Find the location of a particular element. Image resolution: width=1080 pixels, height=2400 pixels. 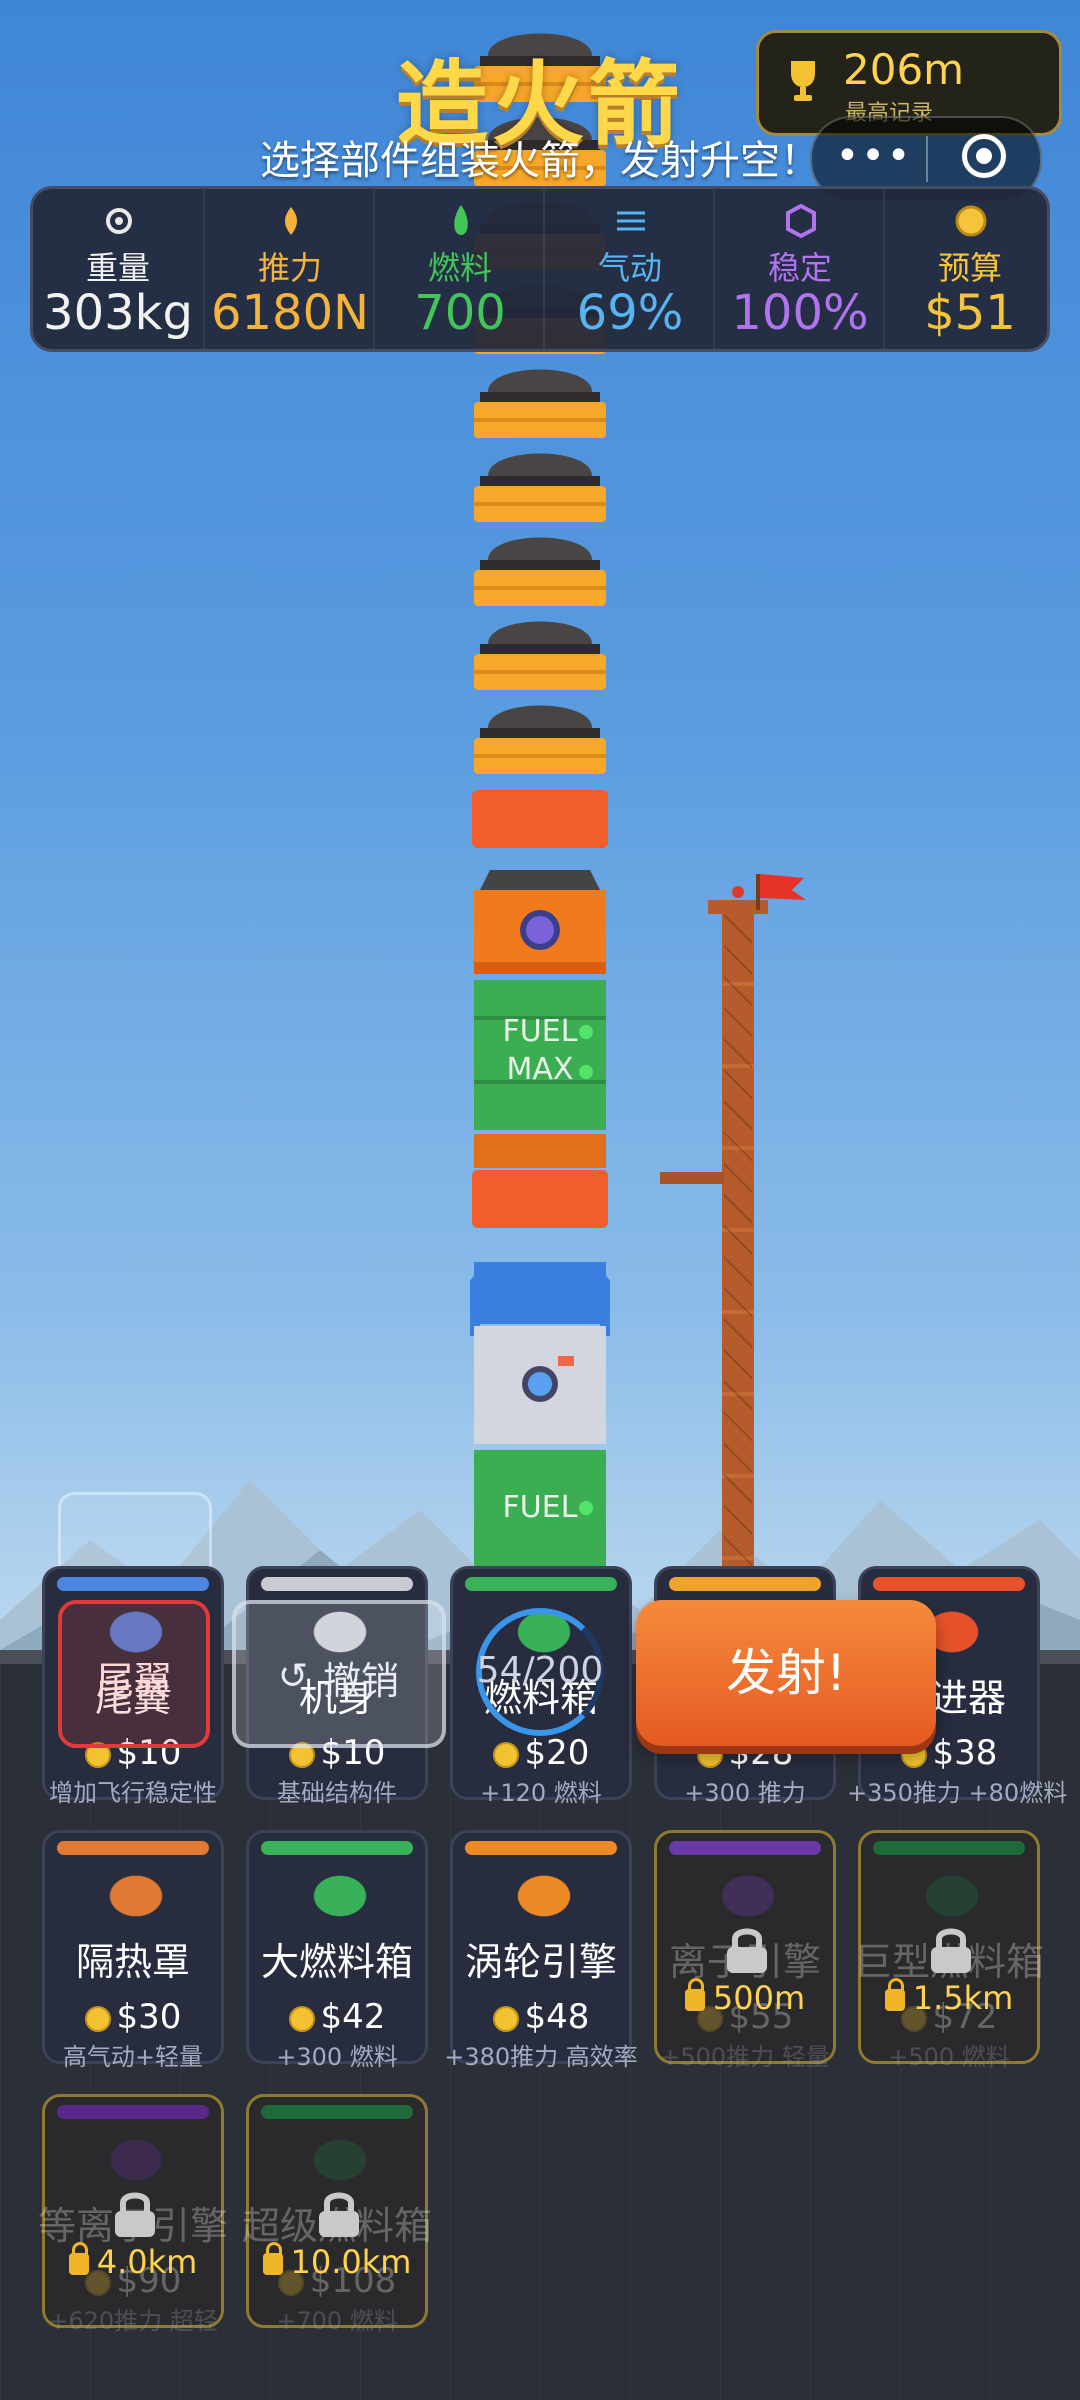

stat-1: 推力 6180N is located at coordinates (289, 269).